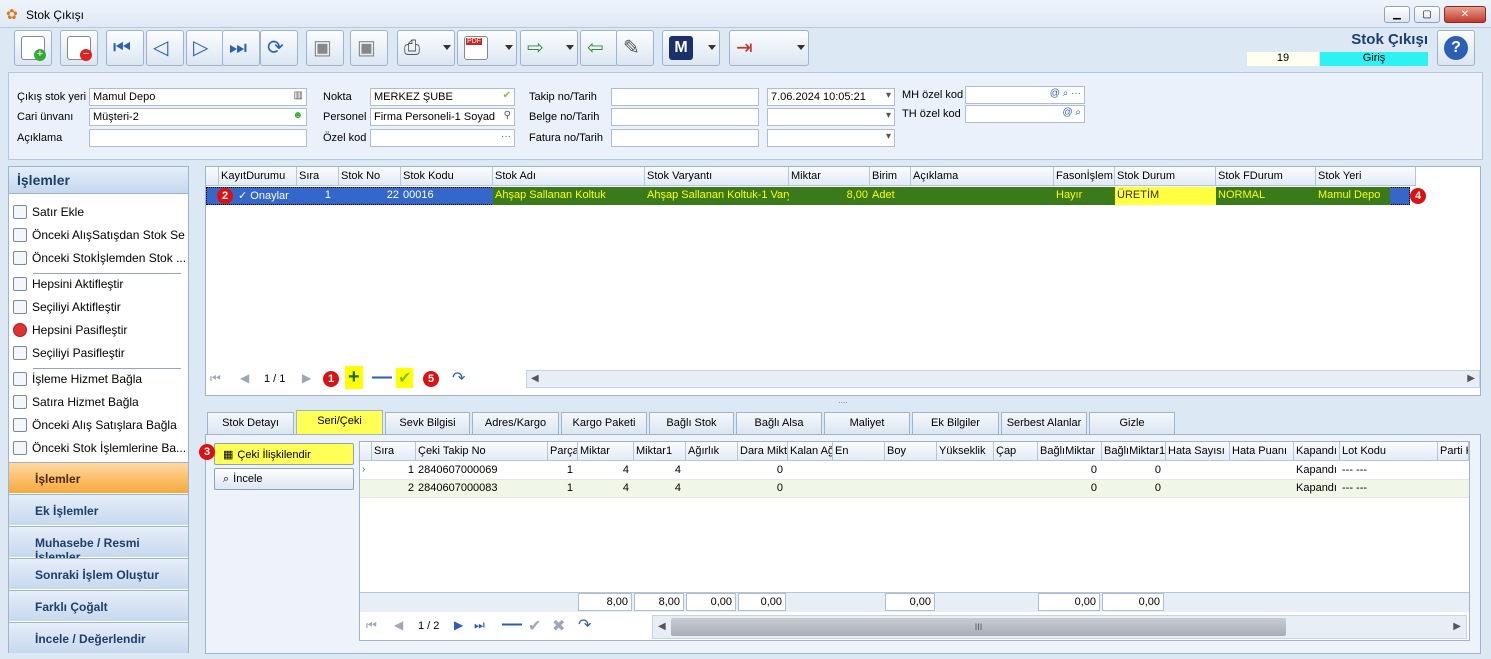 The width and height of the screenshot is (1491, 659). What do you see at coordinates (1262, 451) in the screenshot?
I see `col2-hata-puani: Hata Puanı` at bounding box center [1262, 451].